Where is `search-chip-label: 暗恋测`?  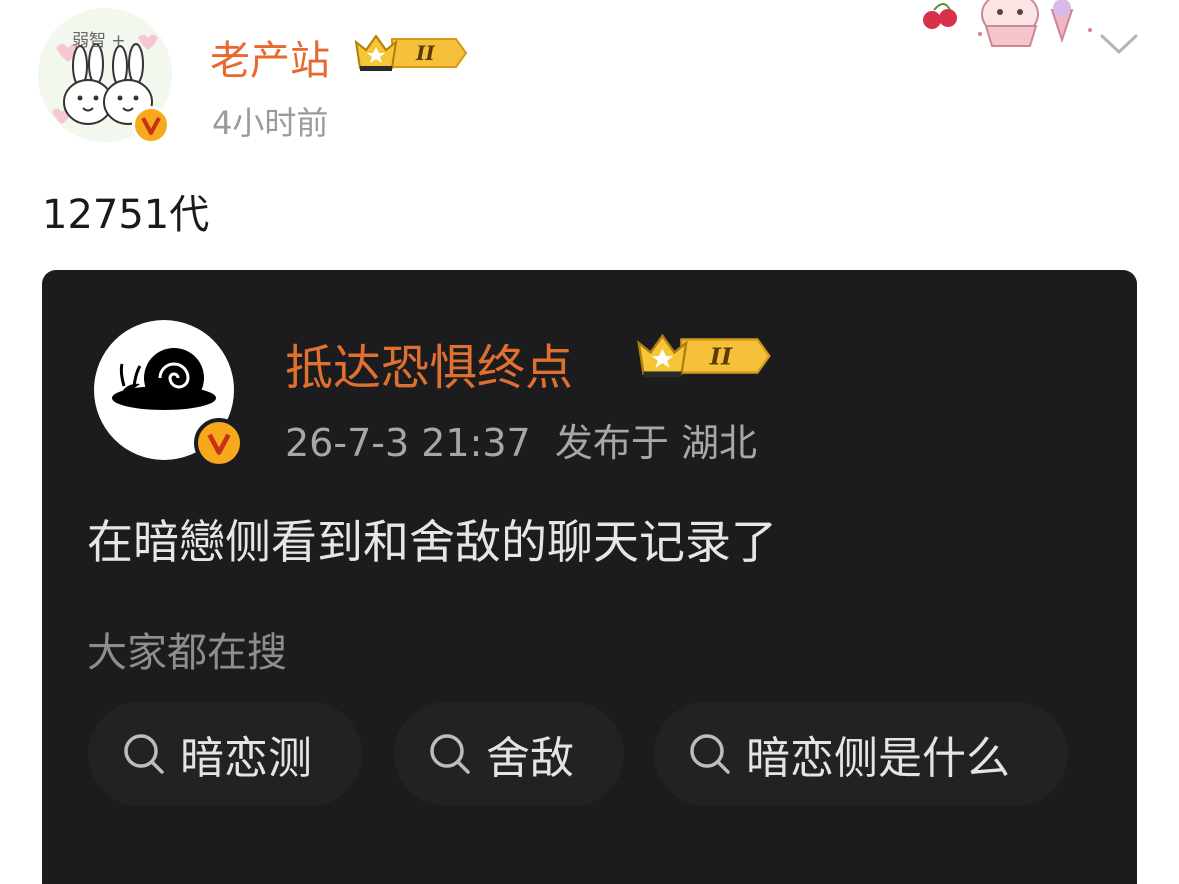
search-chip-label: 暗恋测 is located at coordinates (246, 758).